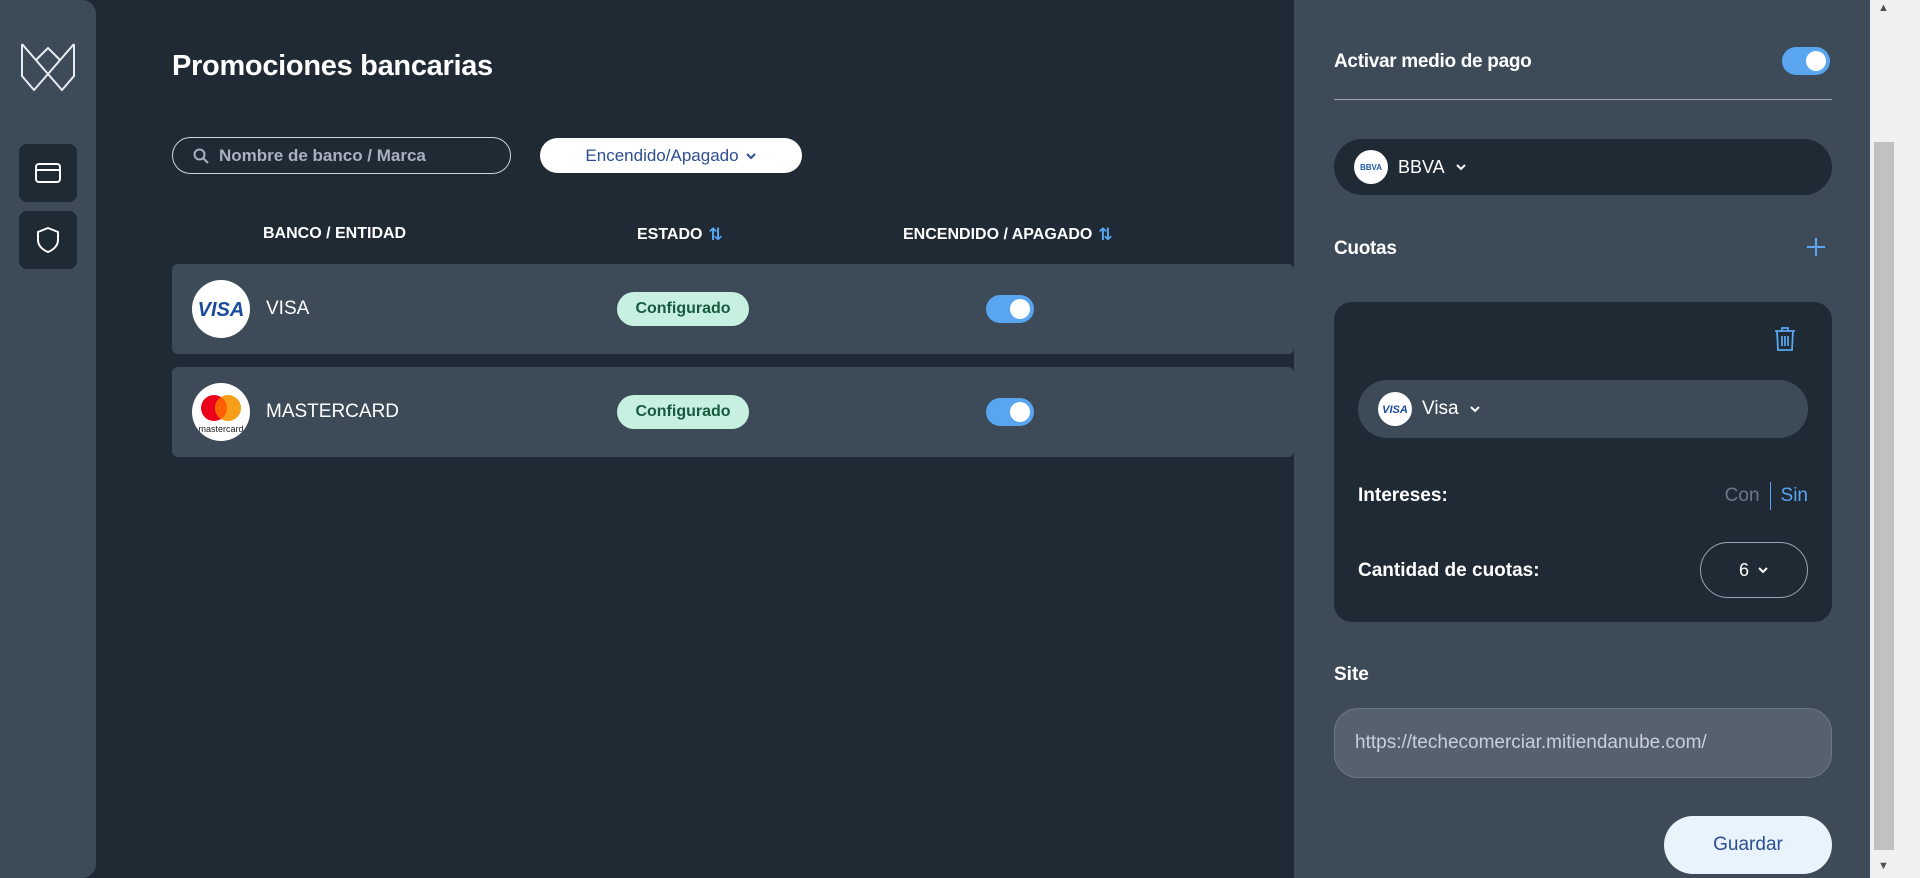  Describe the element at coordinates (201, 156) in the screenshot. I see `search-icon` at that location.